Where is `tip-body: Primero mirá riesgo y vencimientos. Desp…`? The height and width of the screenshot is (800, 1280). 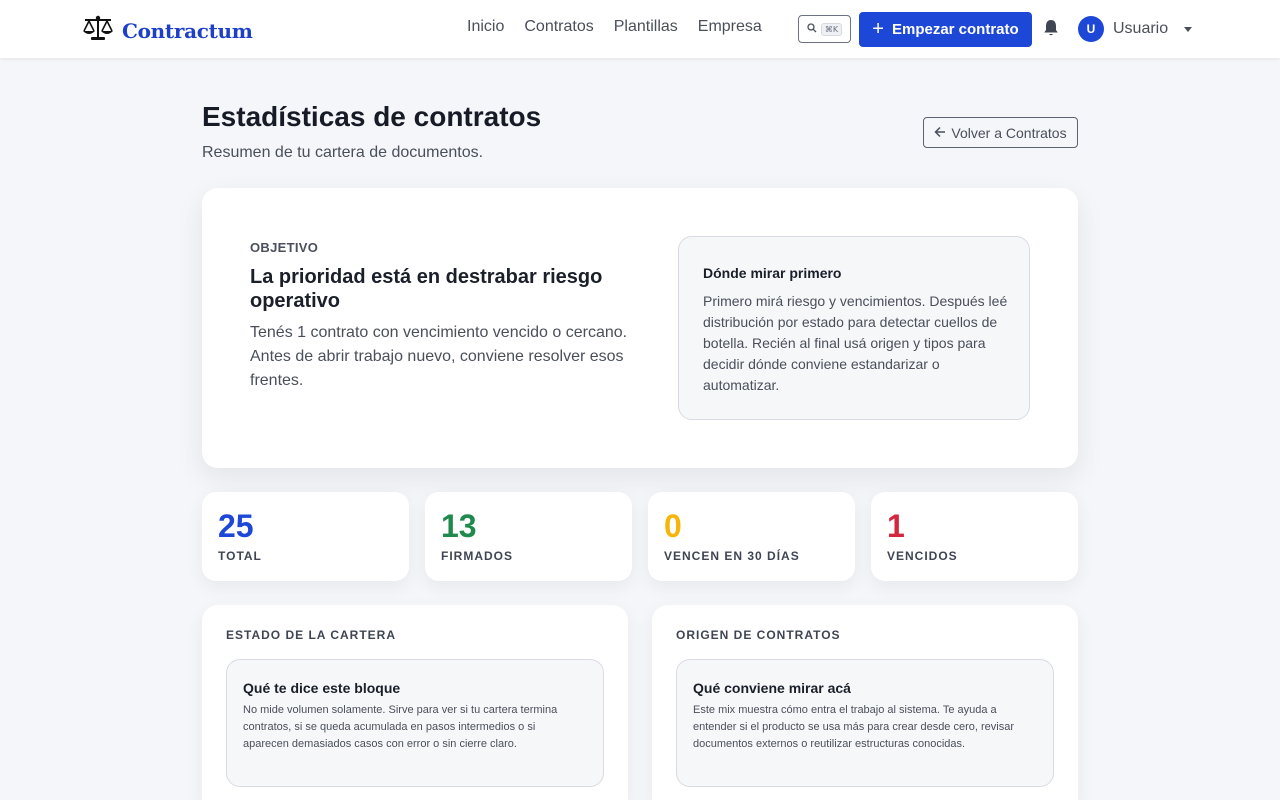 tip-body: Primero mirá riesgo y vencimientos. Desp… is located at coordinates (855, 343).